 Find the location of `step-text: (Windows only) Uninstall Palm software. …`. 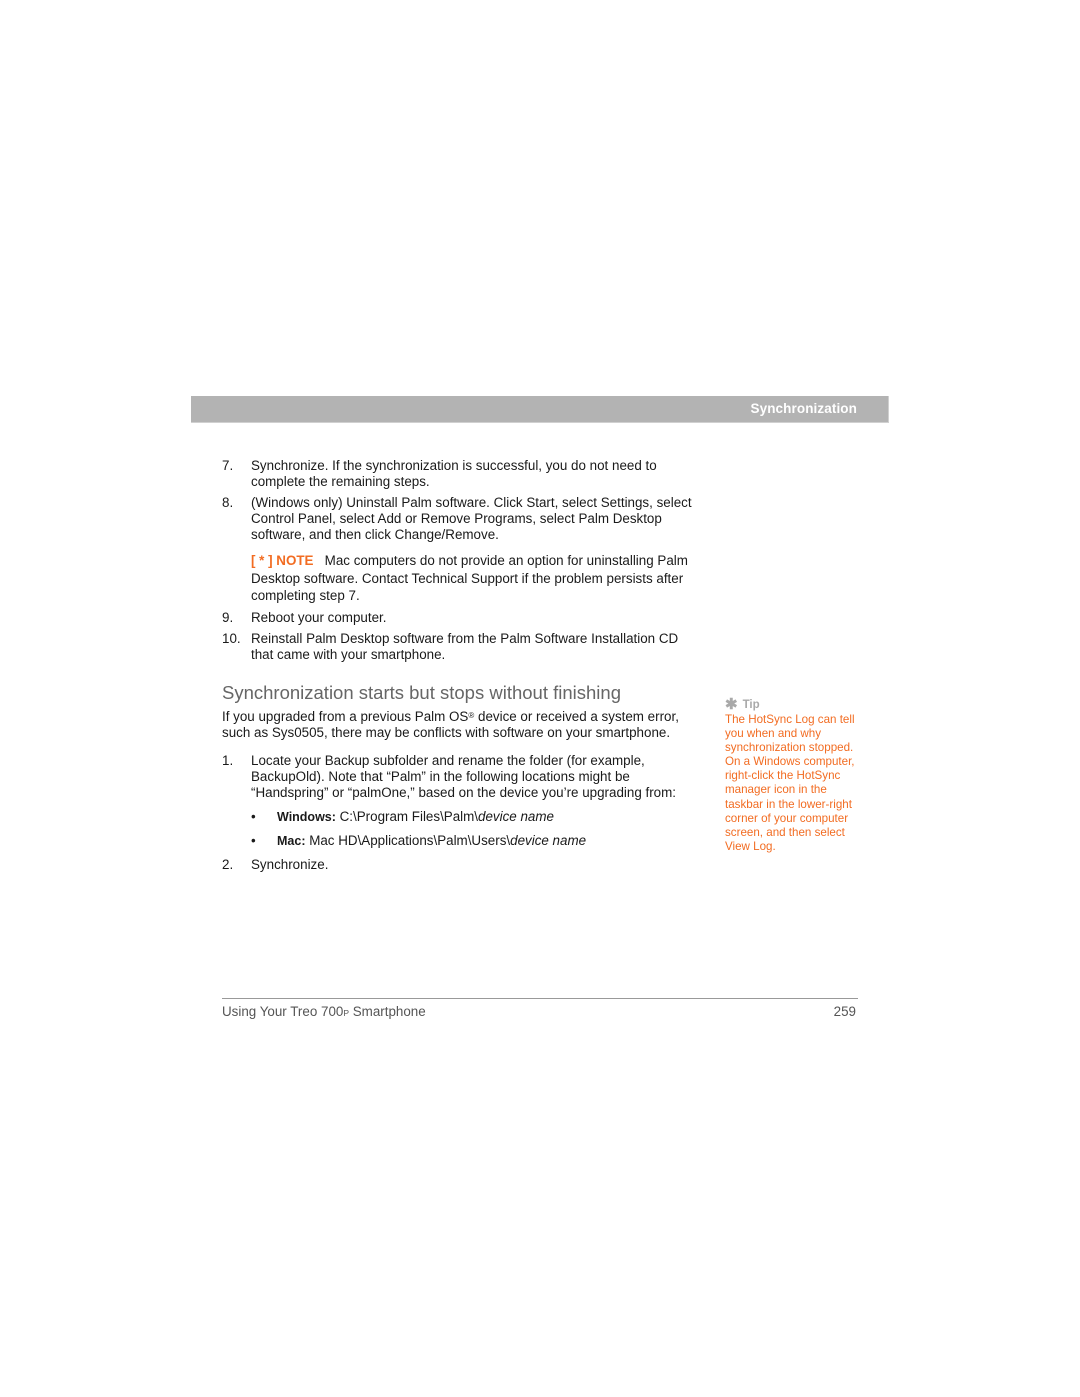

step-text: (Windows only) Uninstall Palm software. … is located at coordinates (471, 518).